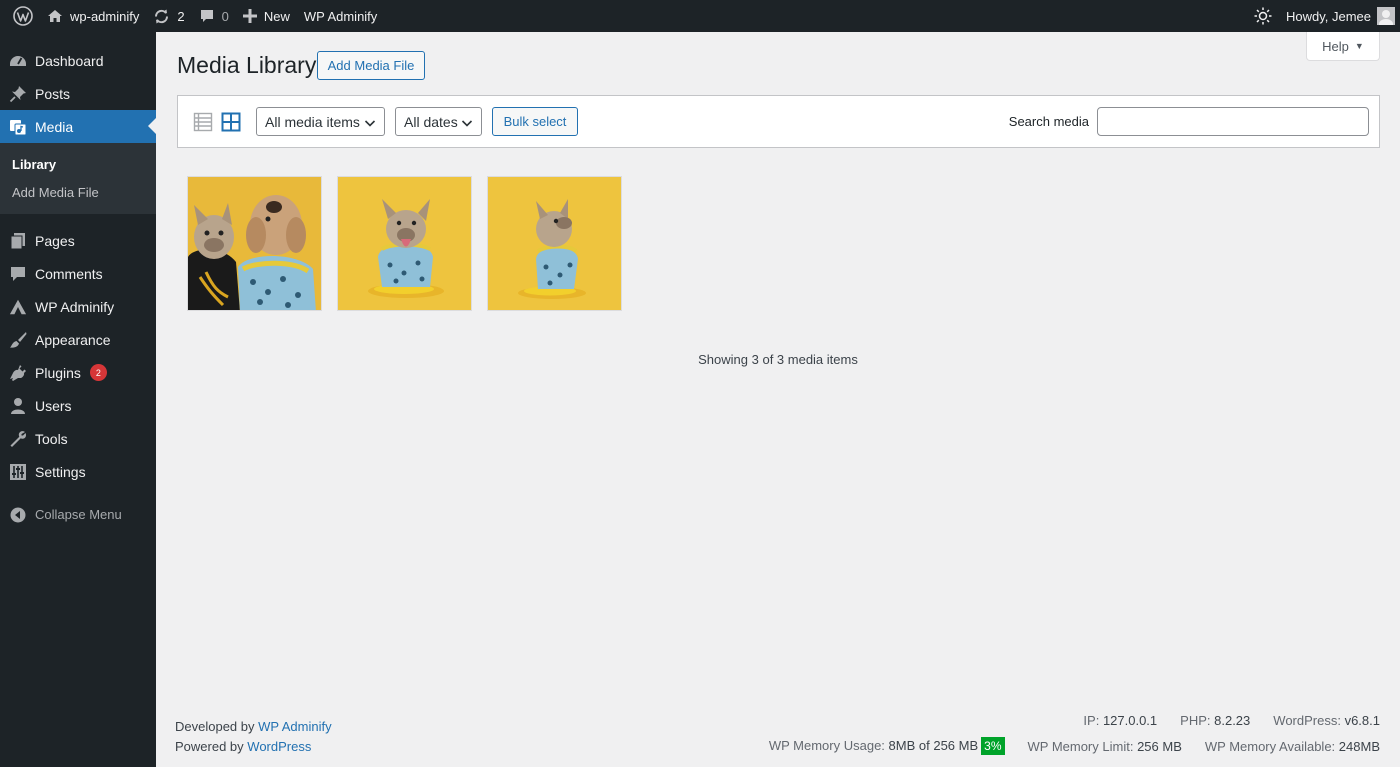 The width and height of the screenshot is (1400, 767). What do you see at coordinates (78, 93) in the screenshot?
I see `sidebar-item-posts: Posts` at bounding box center [78, 93].